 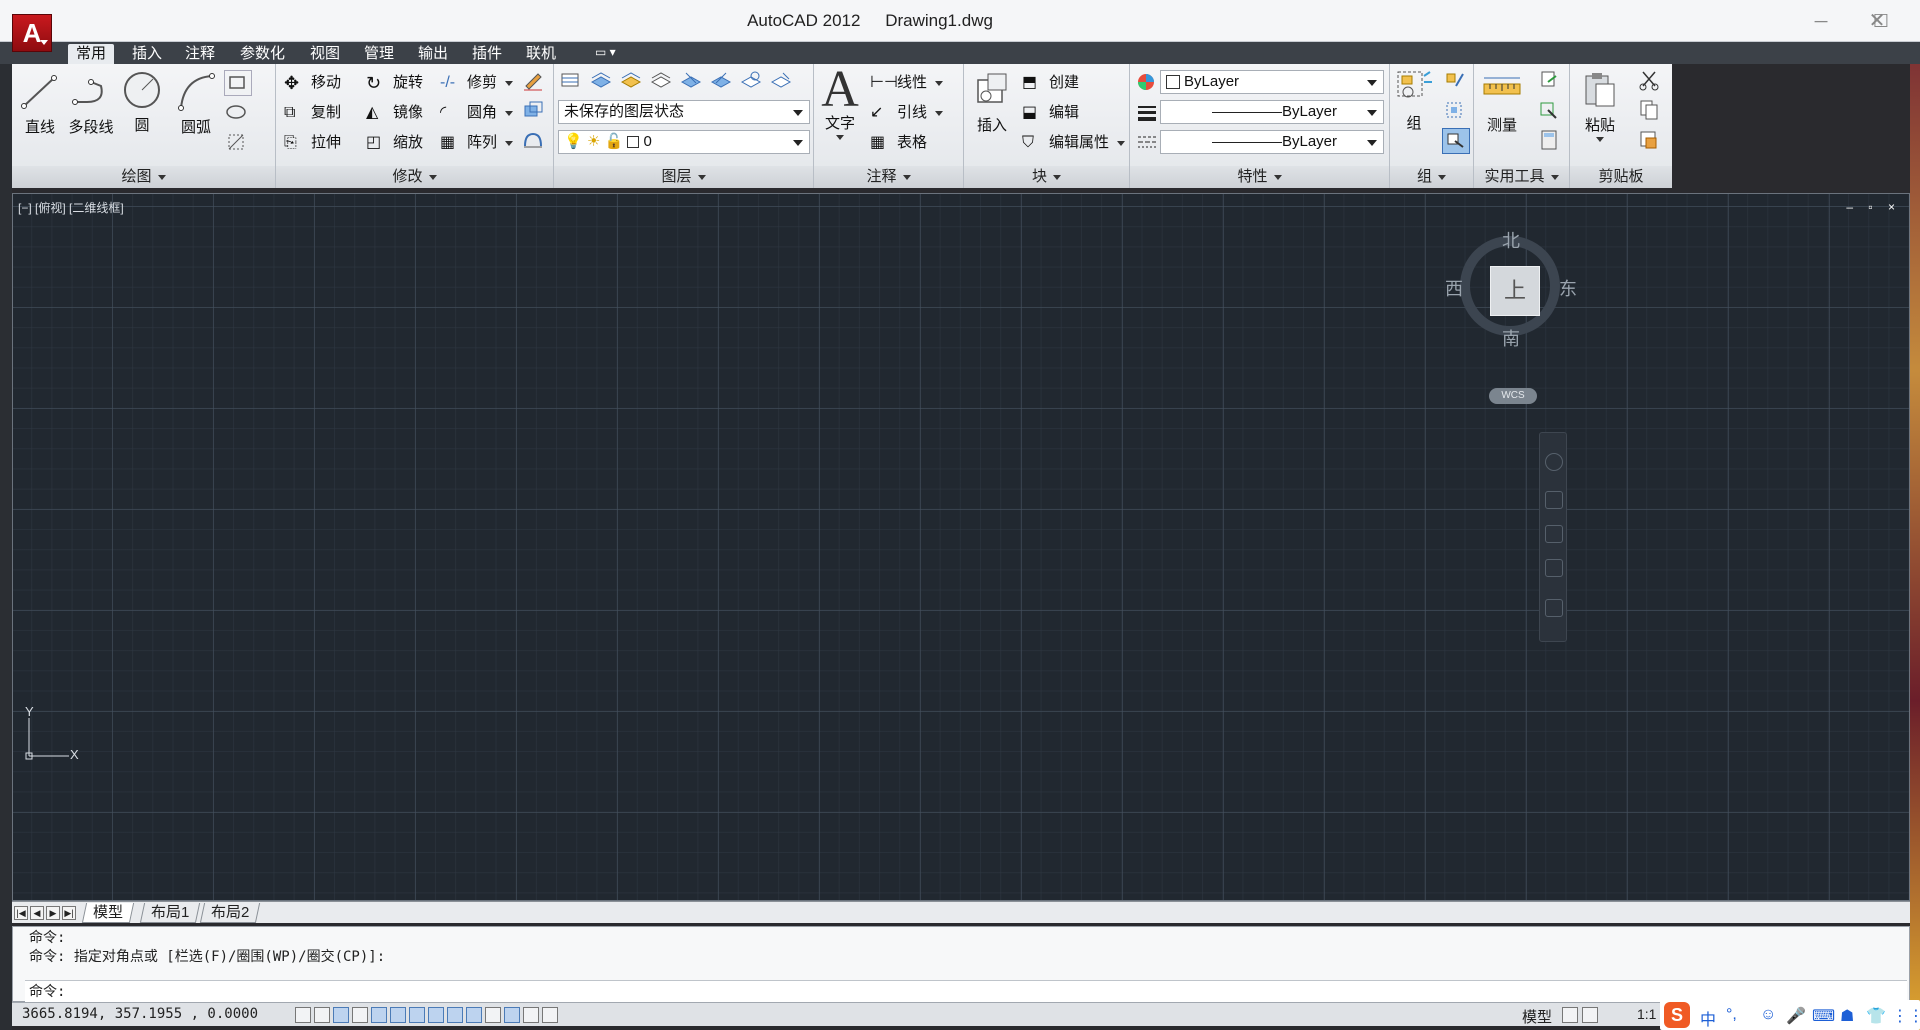 I want to click on arc-button: 圆弧, so click(x=196, y=104).